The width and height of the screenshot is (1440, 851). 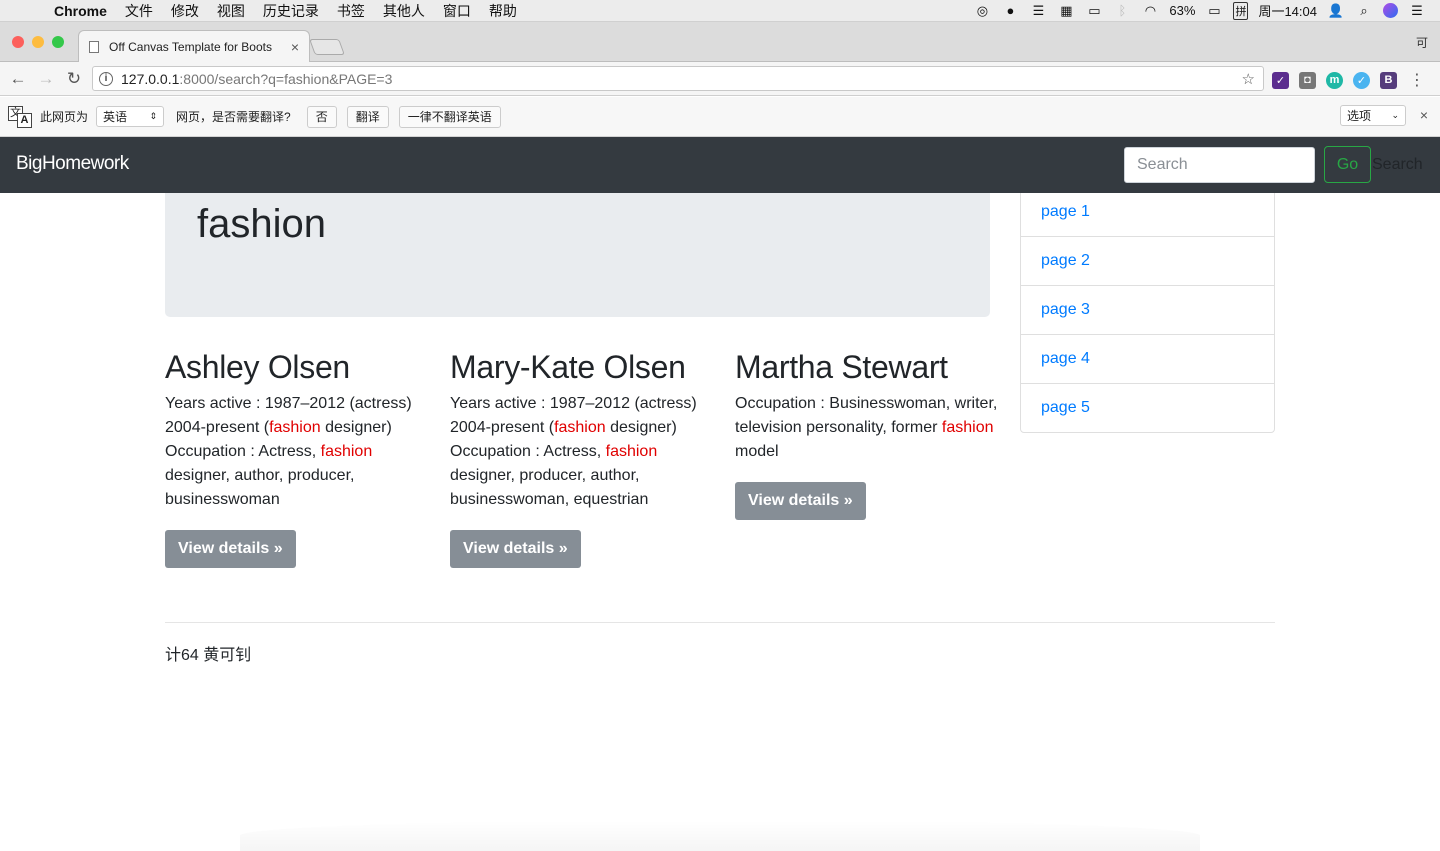 What do you see at coordinates (1066, 11) in the screenshot?
I see `windows-icon: ▦` at bounding box center [1066, 11].